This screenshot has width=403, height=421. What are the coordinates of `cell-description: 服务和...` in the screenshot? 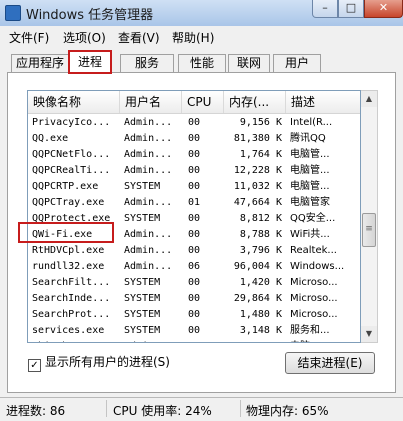 It's located at (310, 330).